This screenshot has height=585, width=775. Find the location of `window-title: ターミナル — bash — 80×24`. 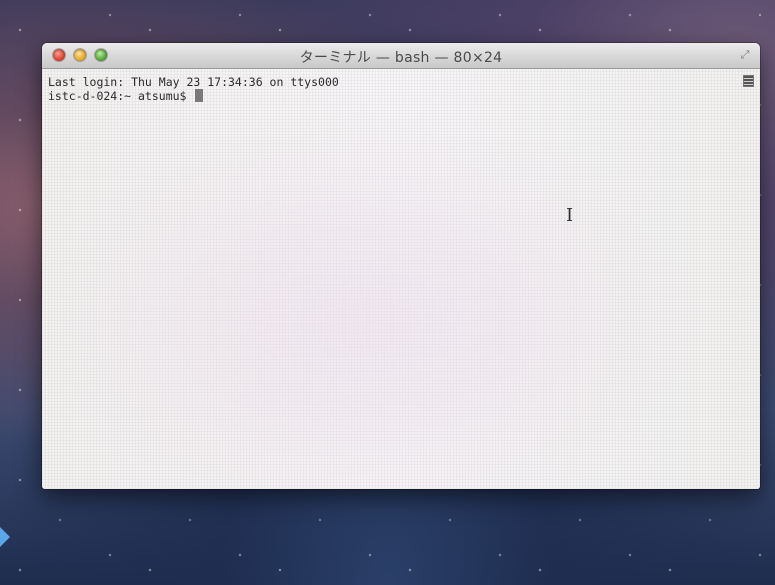

window-title: ターミナル — bash — 80×24 is located at coordinates (401, 58).